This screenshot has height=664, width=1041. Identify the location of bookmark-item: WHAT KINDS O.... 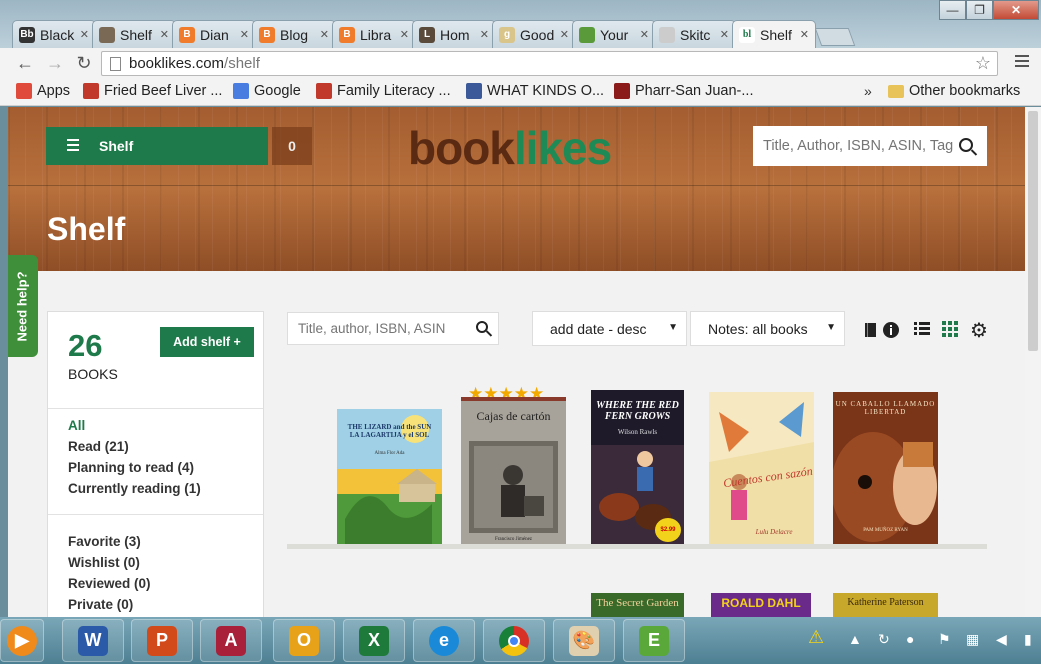
(535, 91).